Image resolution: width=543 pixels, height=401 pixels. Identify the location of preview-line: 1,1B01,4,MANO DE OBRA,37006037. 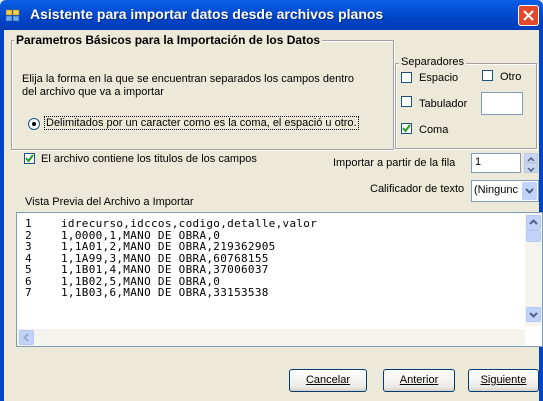
(165, 269).